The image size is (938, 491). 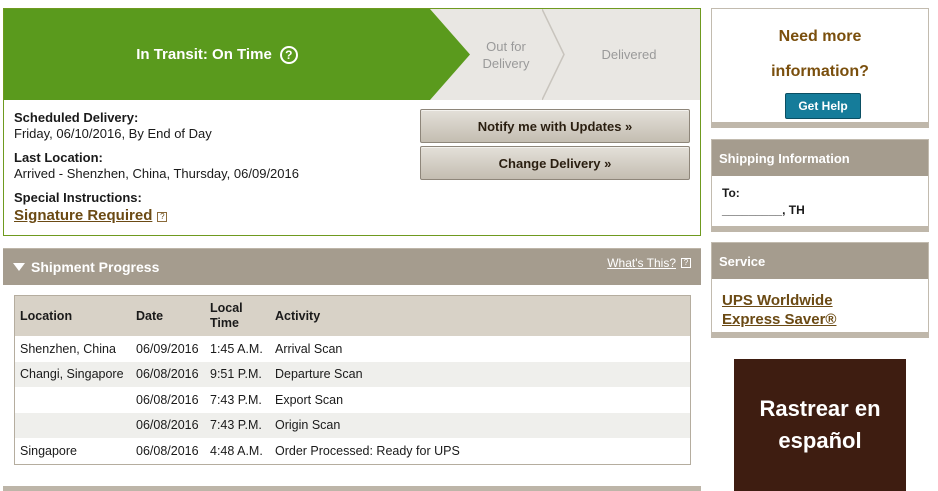 What do you see at coordinates (480, 425) in the screenshot?
I see `cell-activity: Origin Scan` at bounding box center [480, 425].